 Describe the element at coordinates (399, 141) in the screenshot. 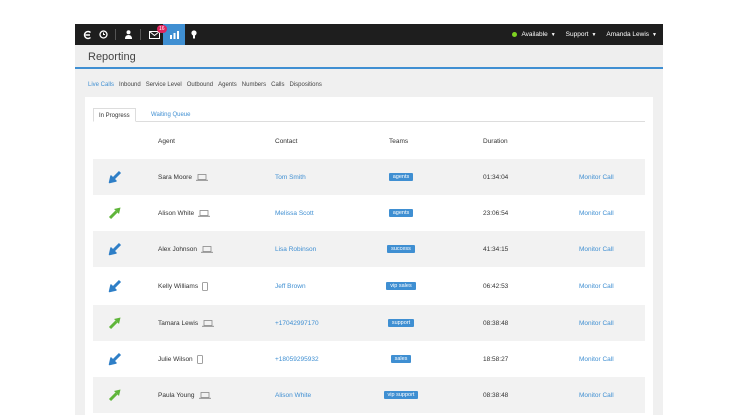

I see `header-teams: Teams` at that location.